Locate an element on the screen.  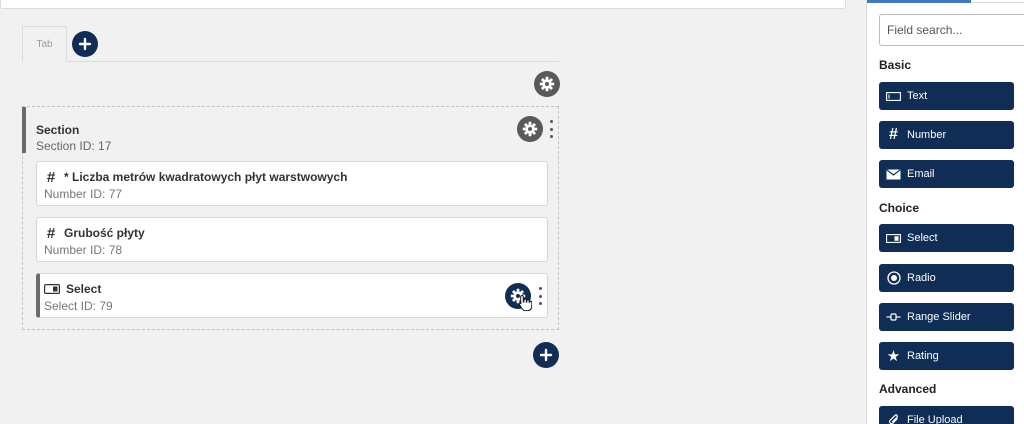
section-id-value: 17 is located at coordinates (105, 146).